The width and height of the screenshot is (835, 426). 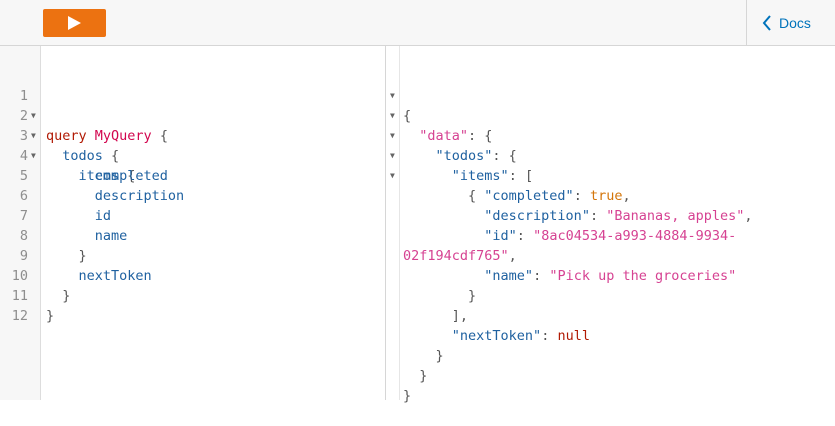 I want to click on result-line: "name": "Pick up the groceries", so click(x=610, y=276).